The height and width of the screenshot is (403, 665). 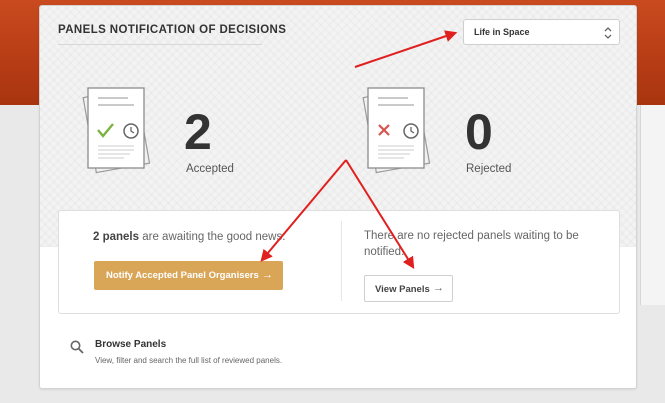 What do you see at coordinates (172, 30) in the screenshot?
I see `card-title: PANELS NOTIFICATION OF DECISIONS` at bounding box center [172, 30].